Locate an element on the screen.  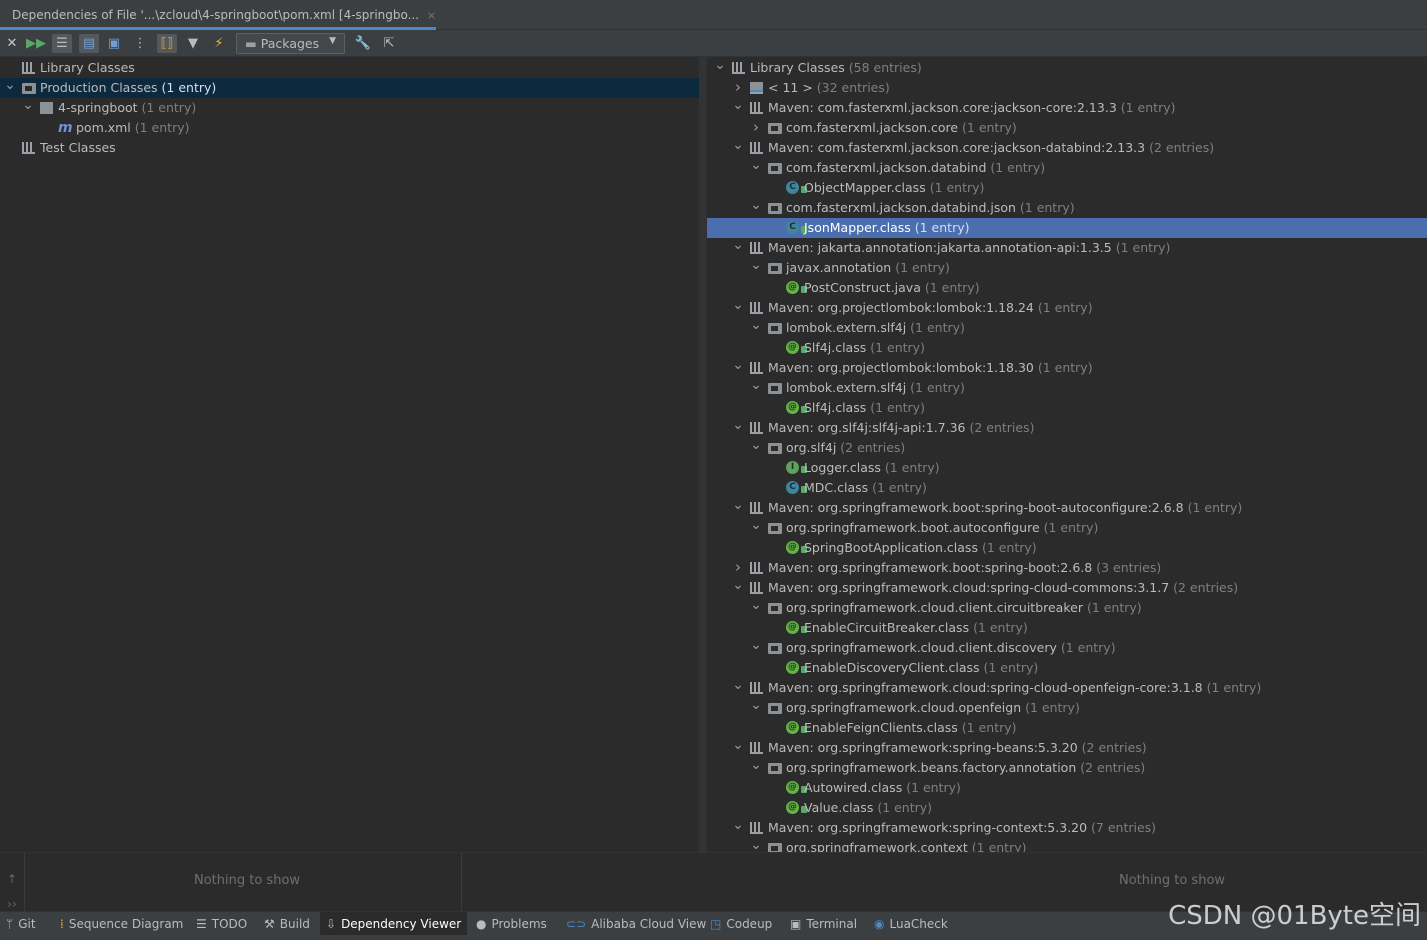
tree-node: ⌄ org.springframework.context (1 entry) is located at coordinates (1067, 845).